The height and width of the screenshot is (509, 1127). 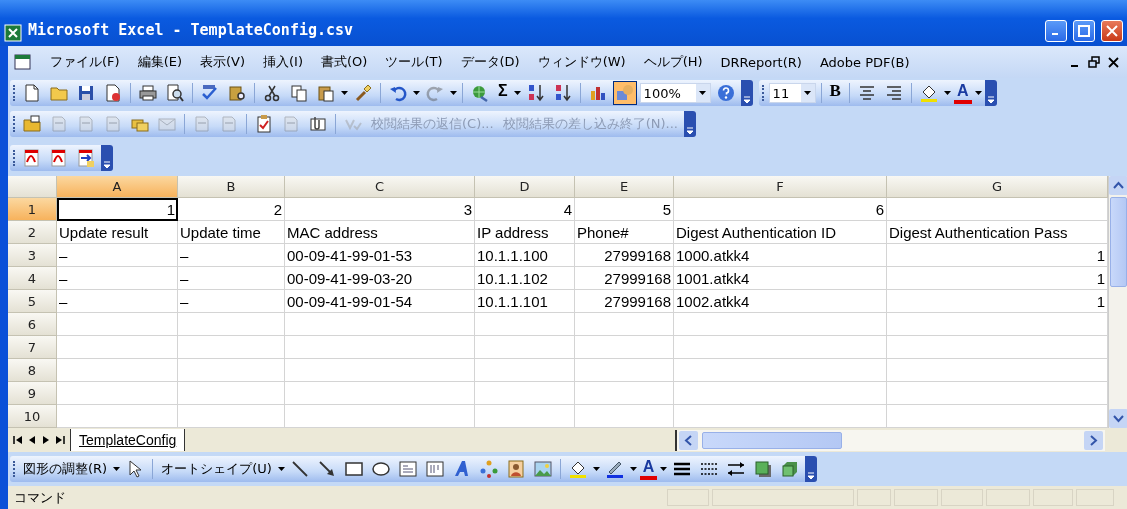 What do you see at coordinates (525, 255) in the screenshot?
I see `table-cell: 10.1.1.100` at bounding box center [525, 255].